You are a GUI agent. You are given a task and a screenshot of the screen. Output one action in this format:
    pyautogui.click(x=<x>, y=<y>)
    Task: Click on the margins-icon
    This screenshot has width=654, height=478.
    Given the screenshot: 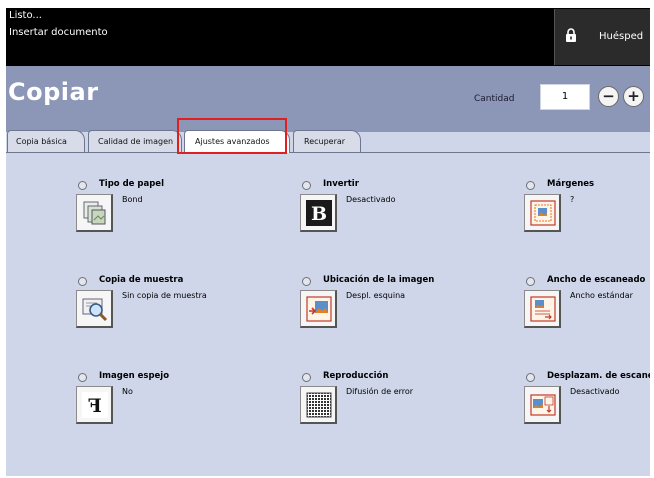 What is the action you would take?
    pyautogui.click(x=543, y=213)
    